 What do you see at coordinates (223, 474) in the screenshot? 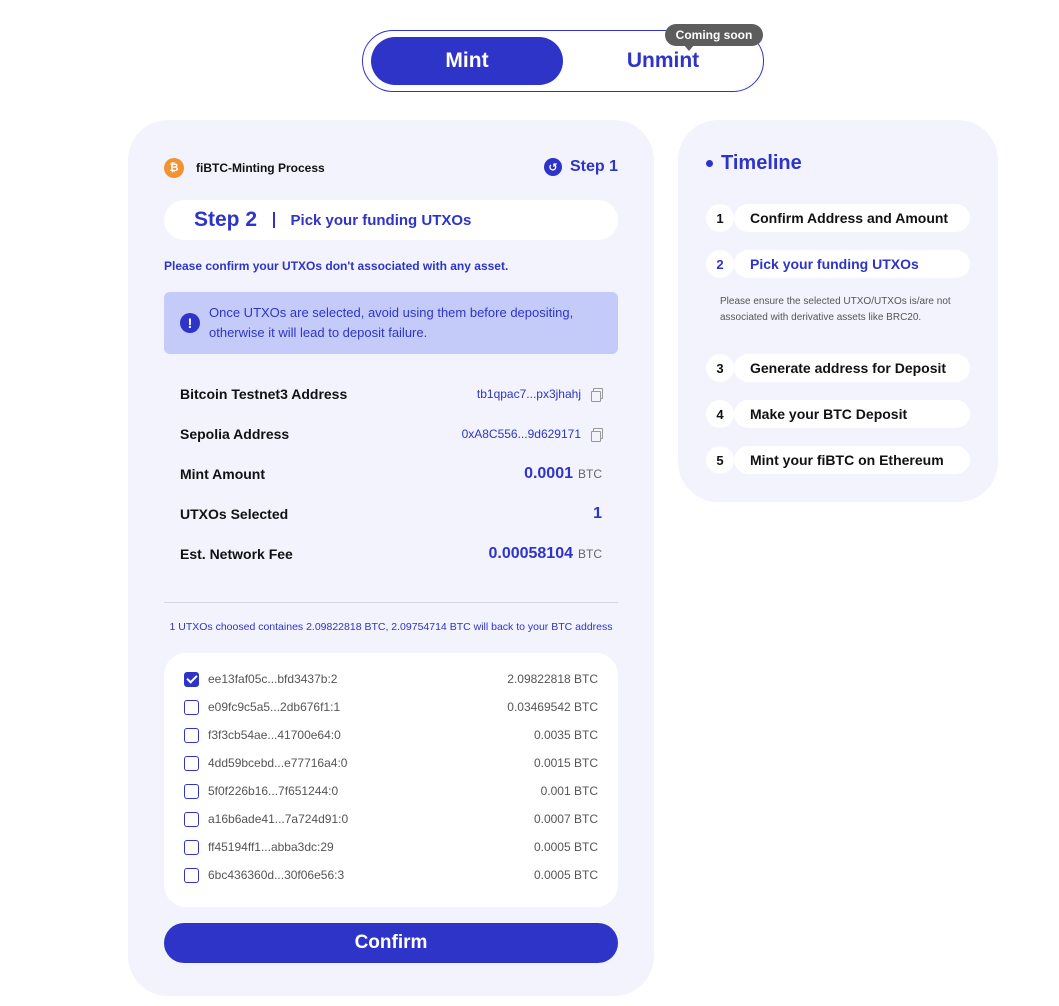
I see `info-label: Mint Amount` at bounding box center [223, 474].